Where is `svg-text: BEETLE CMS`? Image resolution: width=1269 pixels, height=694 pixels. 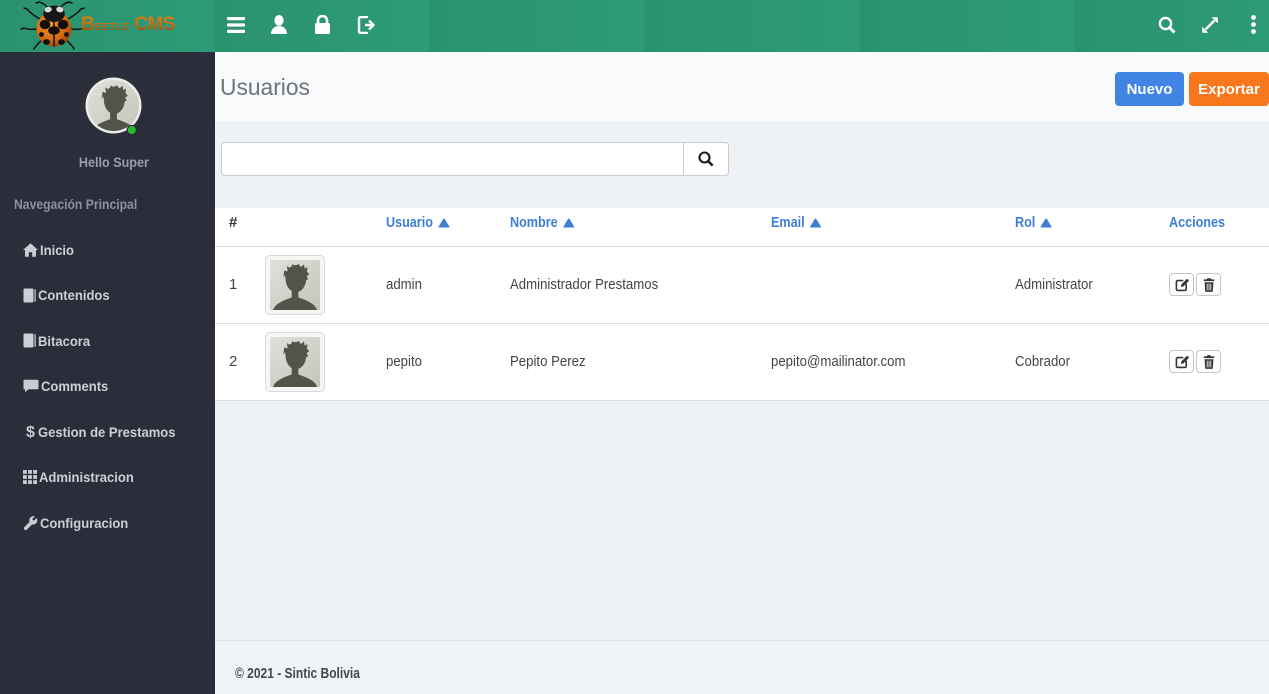
svg-text: BEETLE CMS is located at coordinates (128, 24).